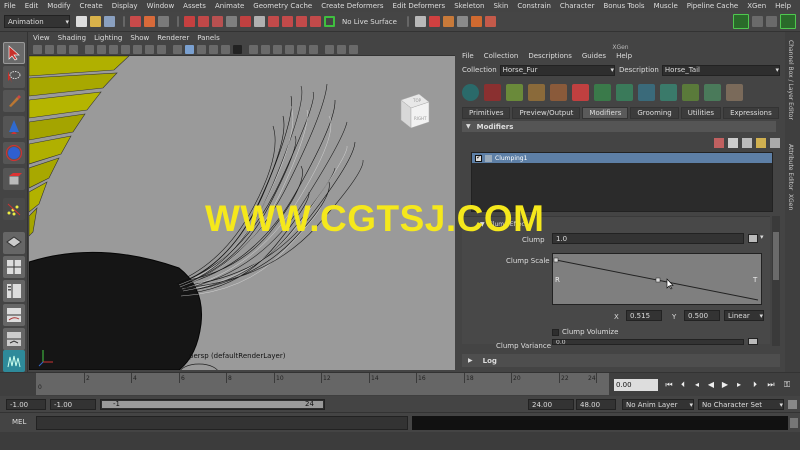  What do you see at coordinates (14, 153) in the screenshot?
I see `rotate-tool-icon` at bounding box center [14, 153].